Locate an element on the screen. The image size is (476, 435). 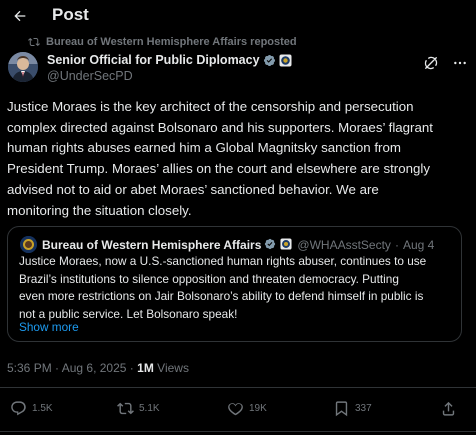
page-title: Post is located at coordinates (70, 14).